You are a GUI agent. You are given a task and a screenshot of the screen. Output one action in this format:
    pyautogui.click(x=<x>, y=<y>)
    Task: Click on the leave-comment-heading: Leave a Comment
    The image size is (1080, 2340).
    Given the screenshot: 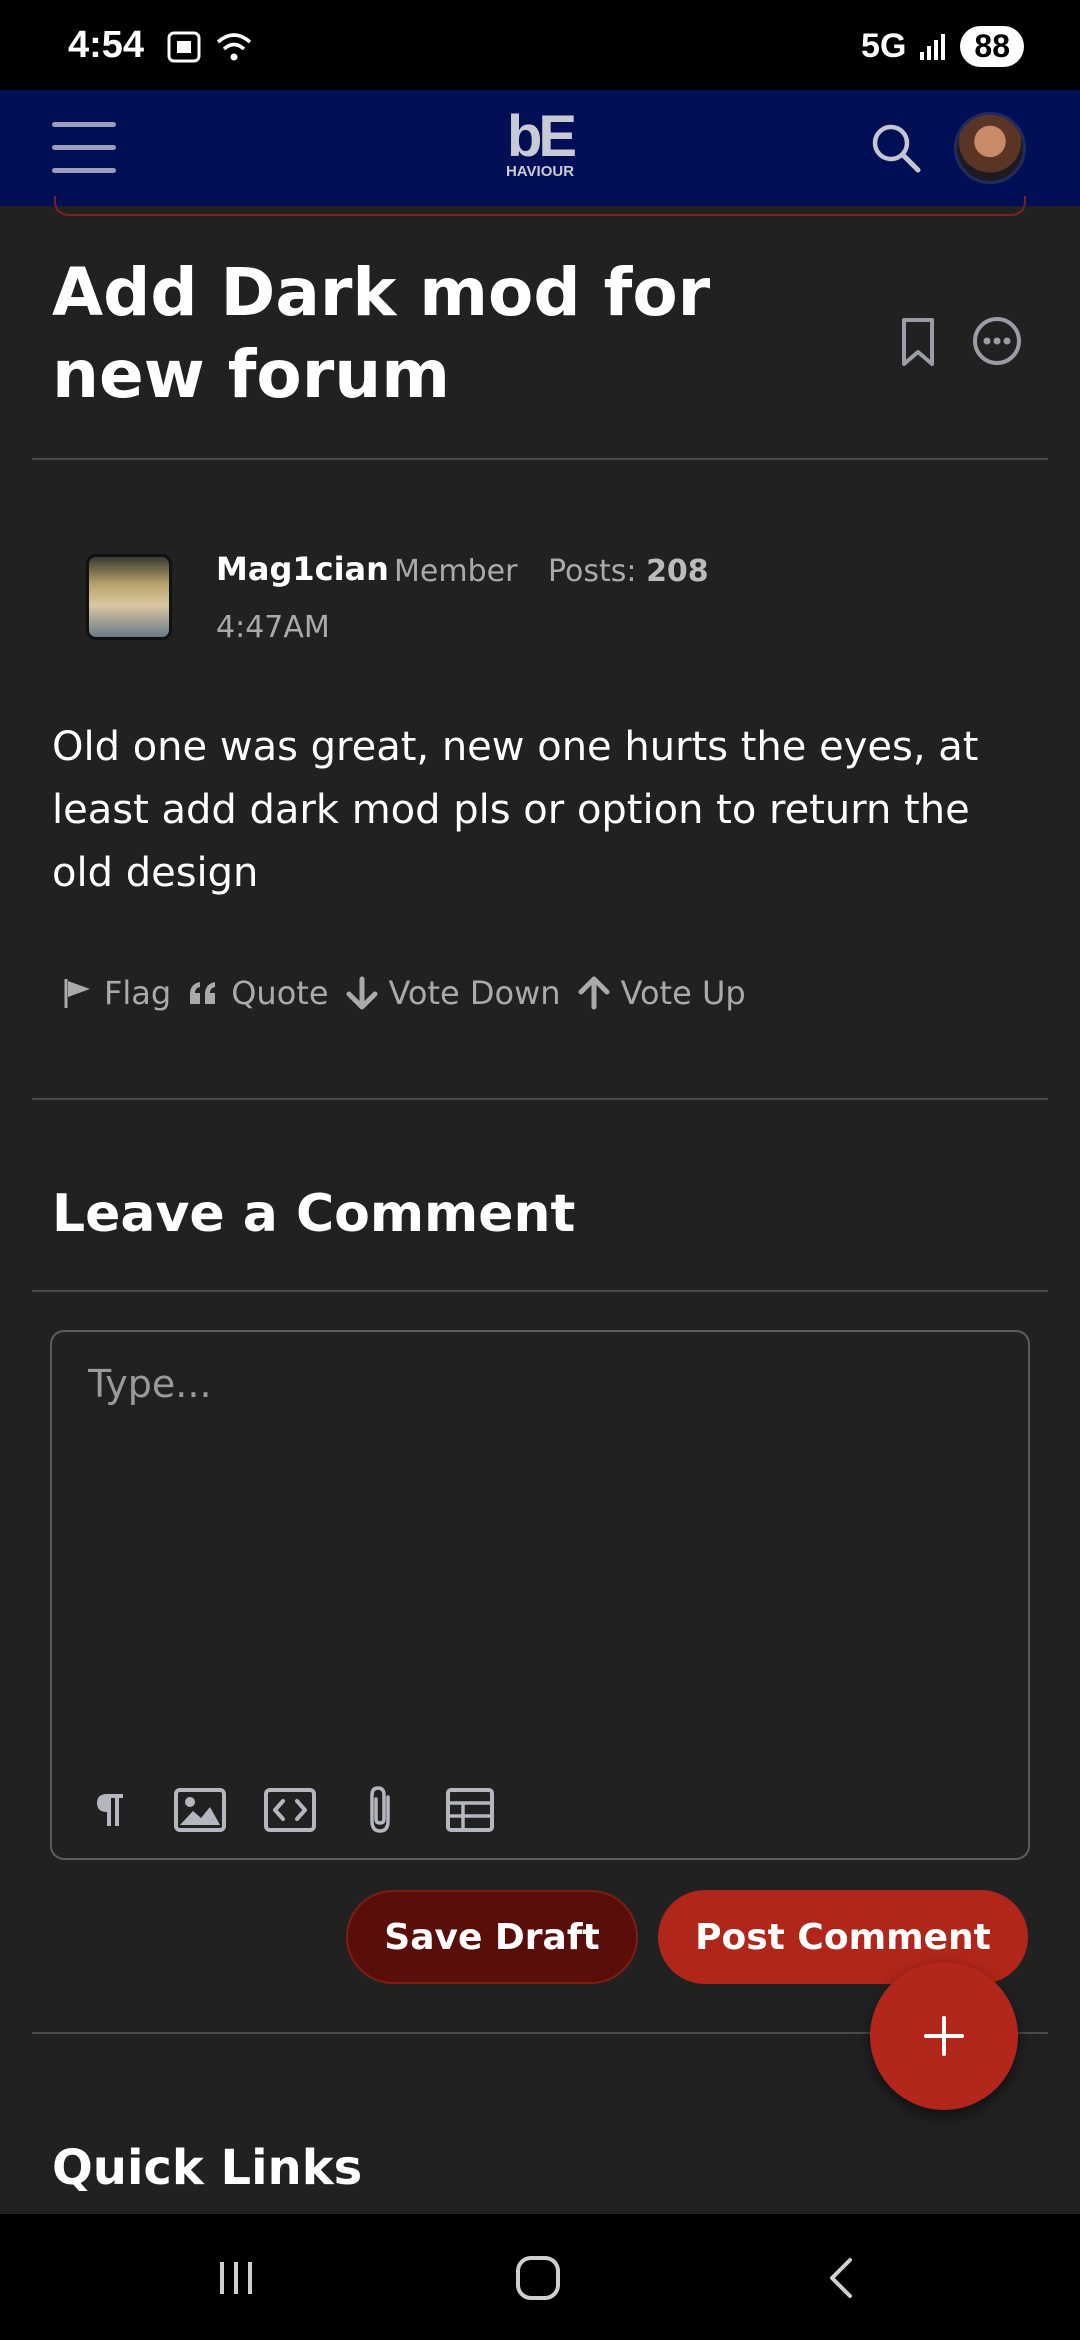 What is the action you would take?
    pyautogui.click(x=314, y=1214)
    